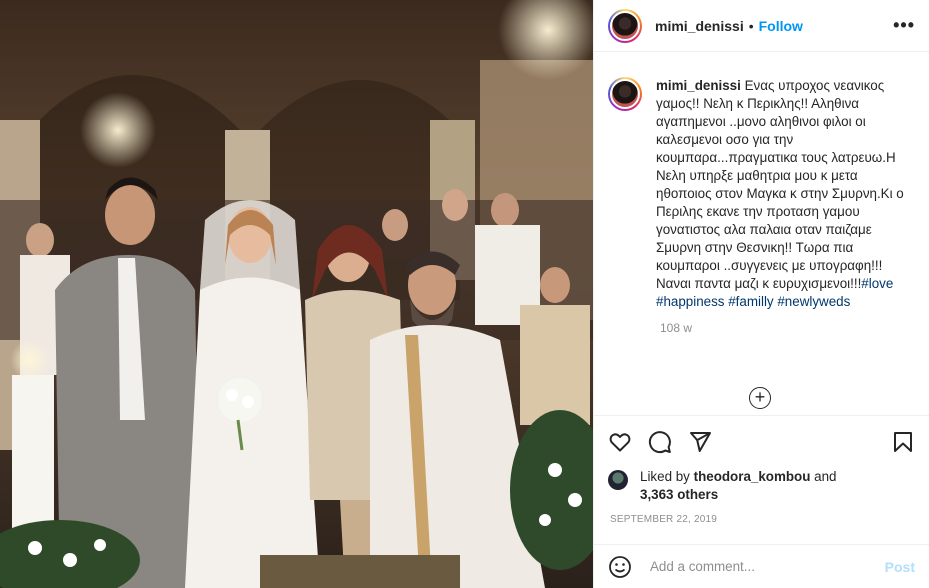 The height and width of the screenshot is (588, 929). I want to click on hashtag-love: #love, so click(877, 283).